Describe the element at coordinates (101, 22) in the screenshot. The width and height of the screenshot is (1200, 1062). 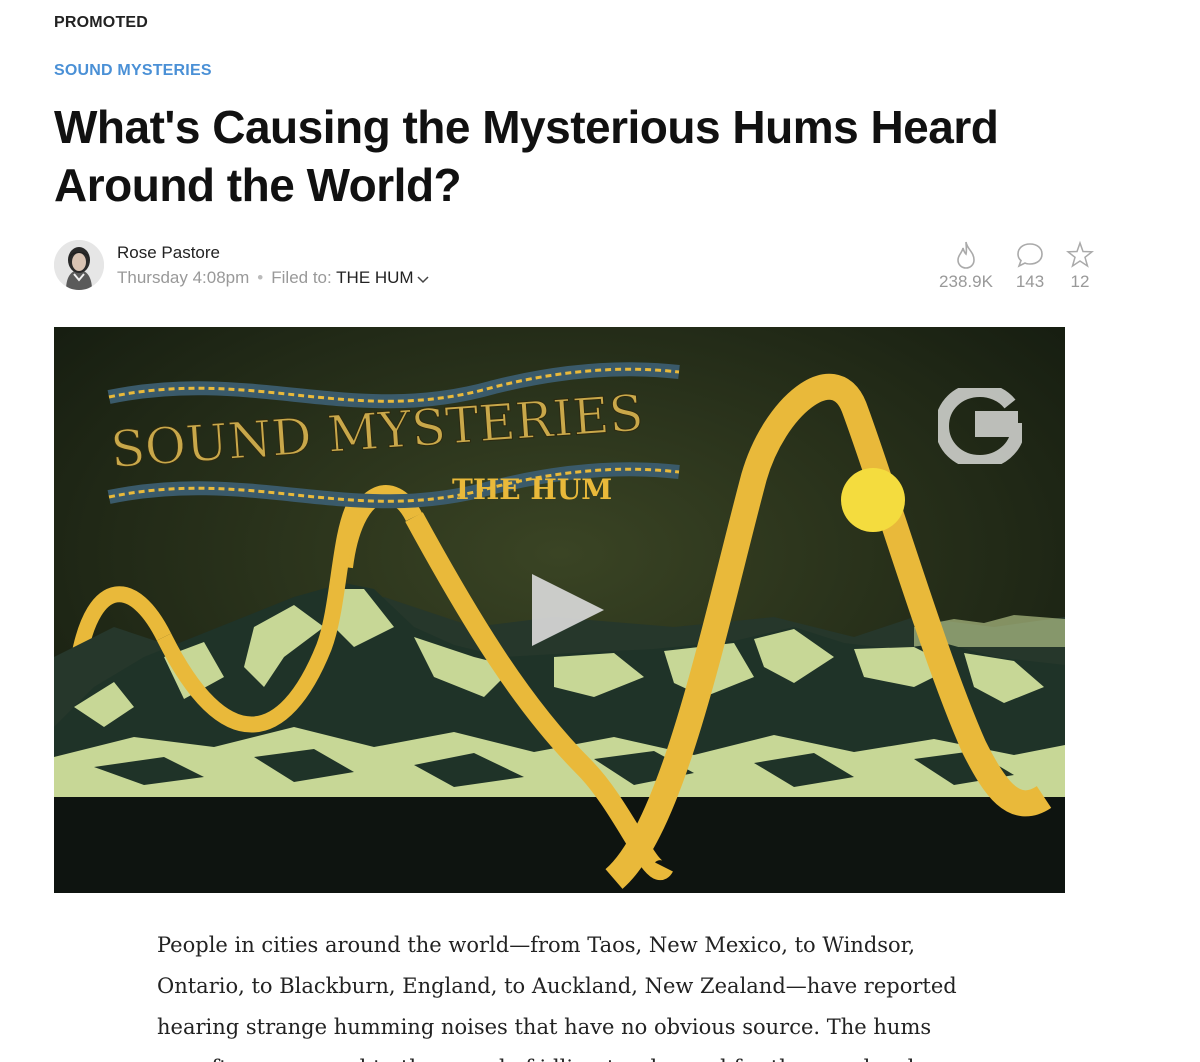
I see `promoted-label: PROMOTED` at that location.